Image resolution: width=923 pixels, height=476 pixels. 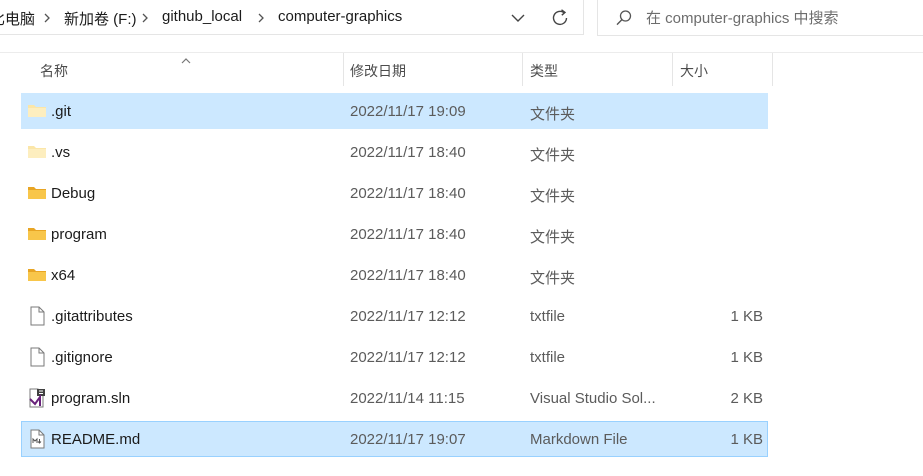 What do you see at coordinates (37, 398) in the screenshot?
I see `visual-studio-solution-icon` at bounding box center [37, 398].